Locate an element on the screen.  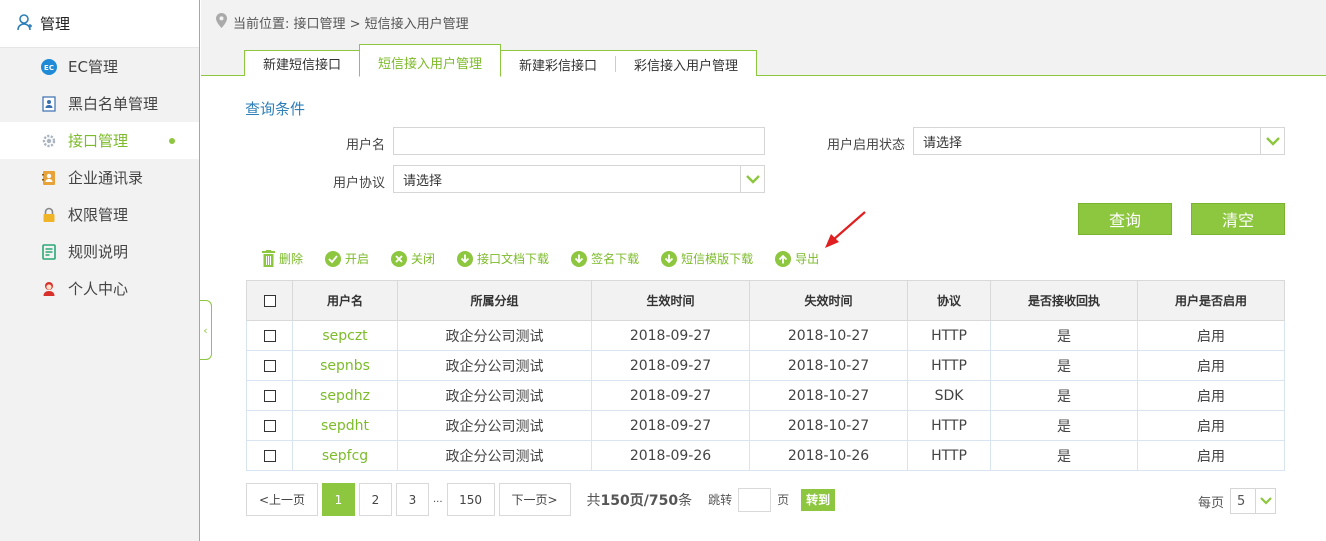
sidebar-item-blacklist: 黑白名单管理 is located at coordinates (99, 103).